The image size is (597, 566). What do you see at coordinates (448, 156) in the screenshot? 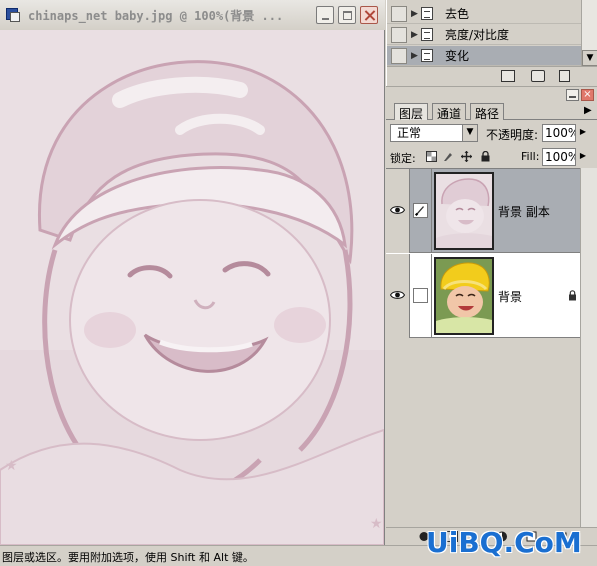
I see `lock-image-pixels-icon` at bounding box center [448, 156].